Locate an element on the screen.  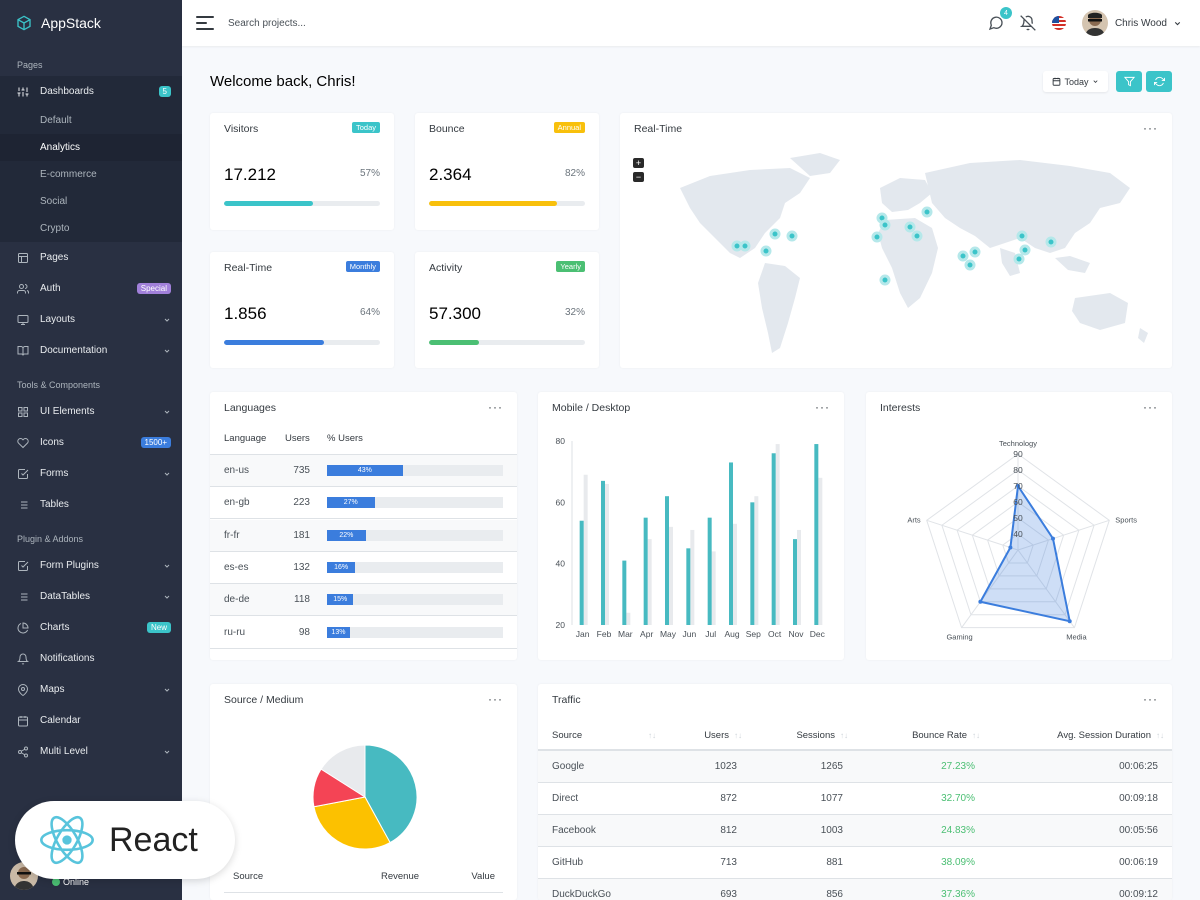
users-cell: 713 is located at coordinates (728, 862).